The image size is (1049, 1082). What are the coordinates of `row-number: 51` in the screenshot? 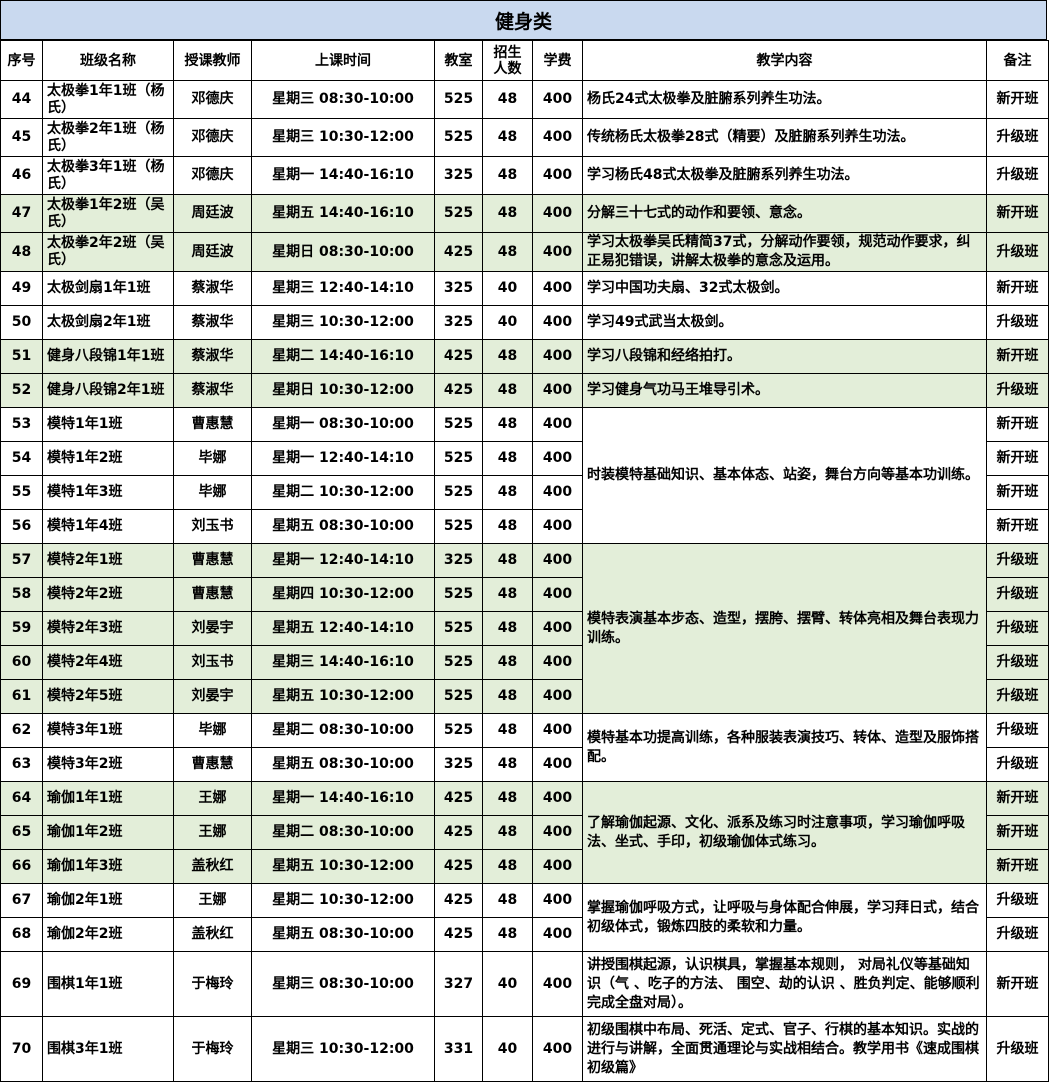 It's located at (21, 356).